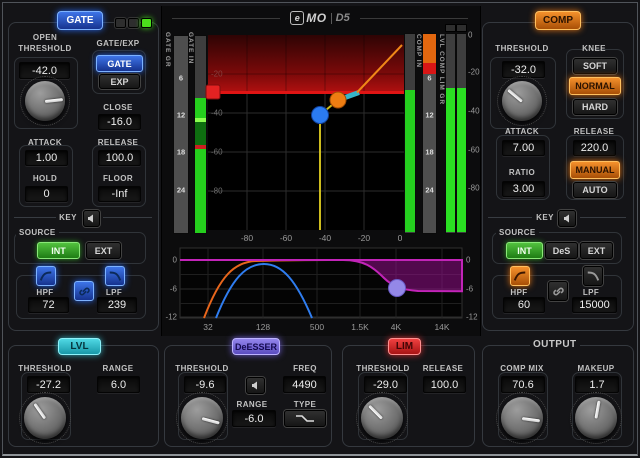 Image resolution: width=640 pixels, height=458 pixels. What do you see at coordinates (410, 161) in the screenshot?
I see `comp-in-fill` at bounding box center [410, 161].